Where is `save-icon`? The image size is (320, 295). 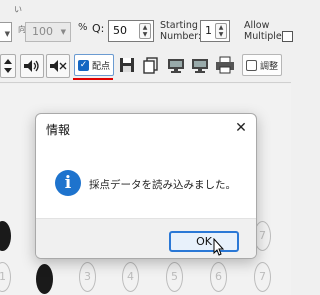
save-icon is located at coordinates (127, 66).